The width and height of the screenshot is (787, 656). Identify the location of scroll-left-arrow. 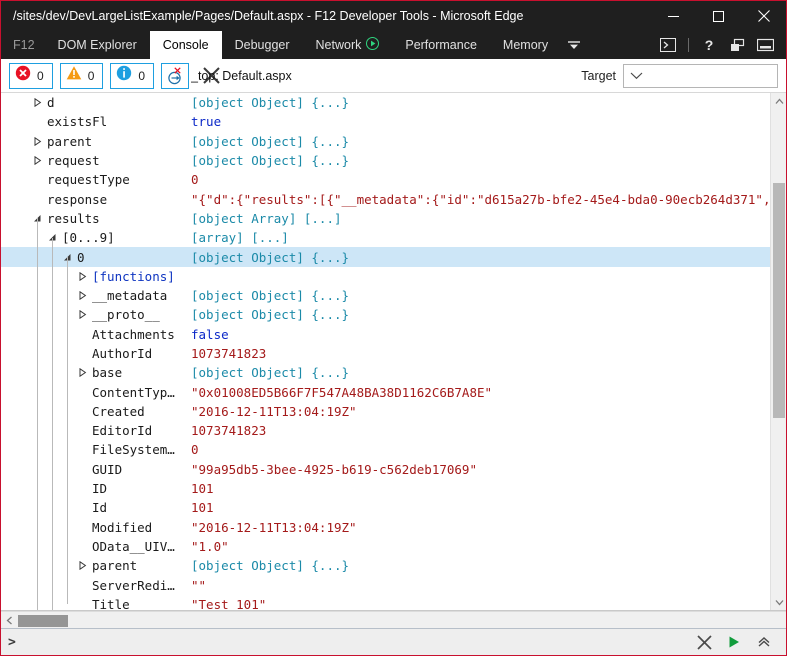
(9, 620).